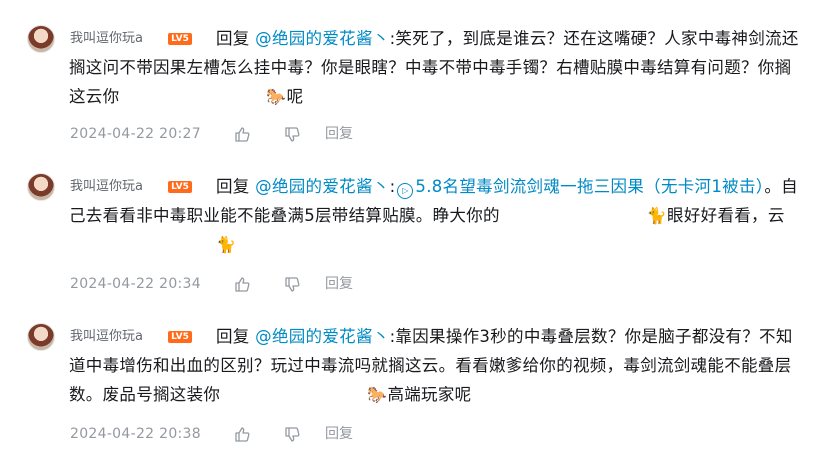 The image size is (814, 461). Describe the element at coordinates (135, 284) in the screenshot. I see `timestamp: 2024-04-22 20:34` at that location.